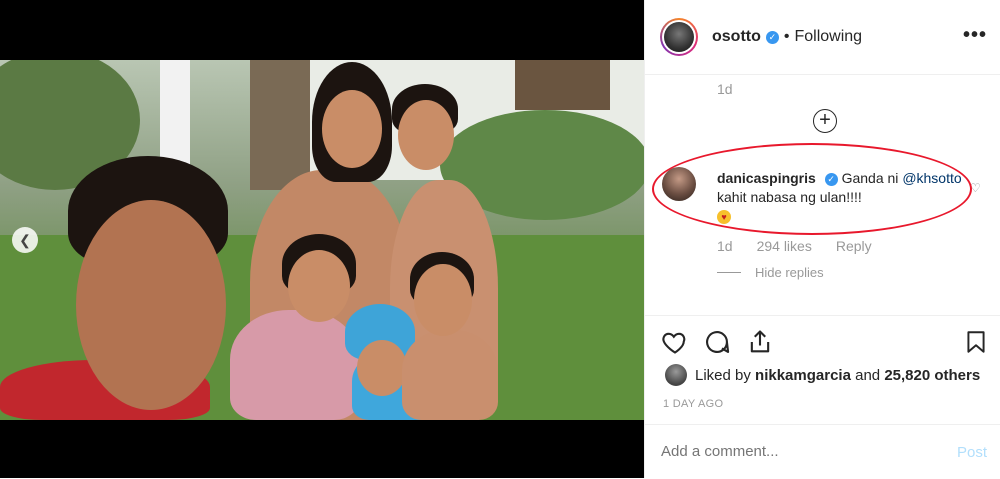  What do you see at coordinates (717, 342) in the screenshot?
I see `comment-icon` at bounding box center [717, 342].